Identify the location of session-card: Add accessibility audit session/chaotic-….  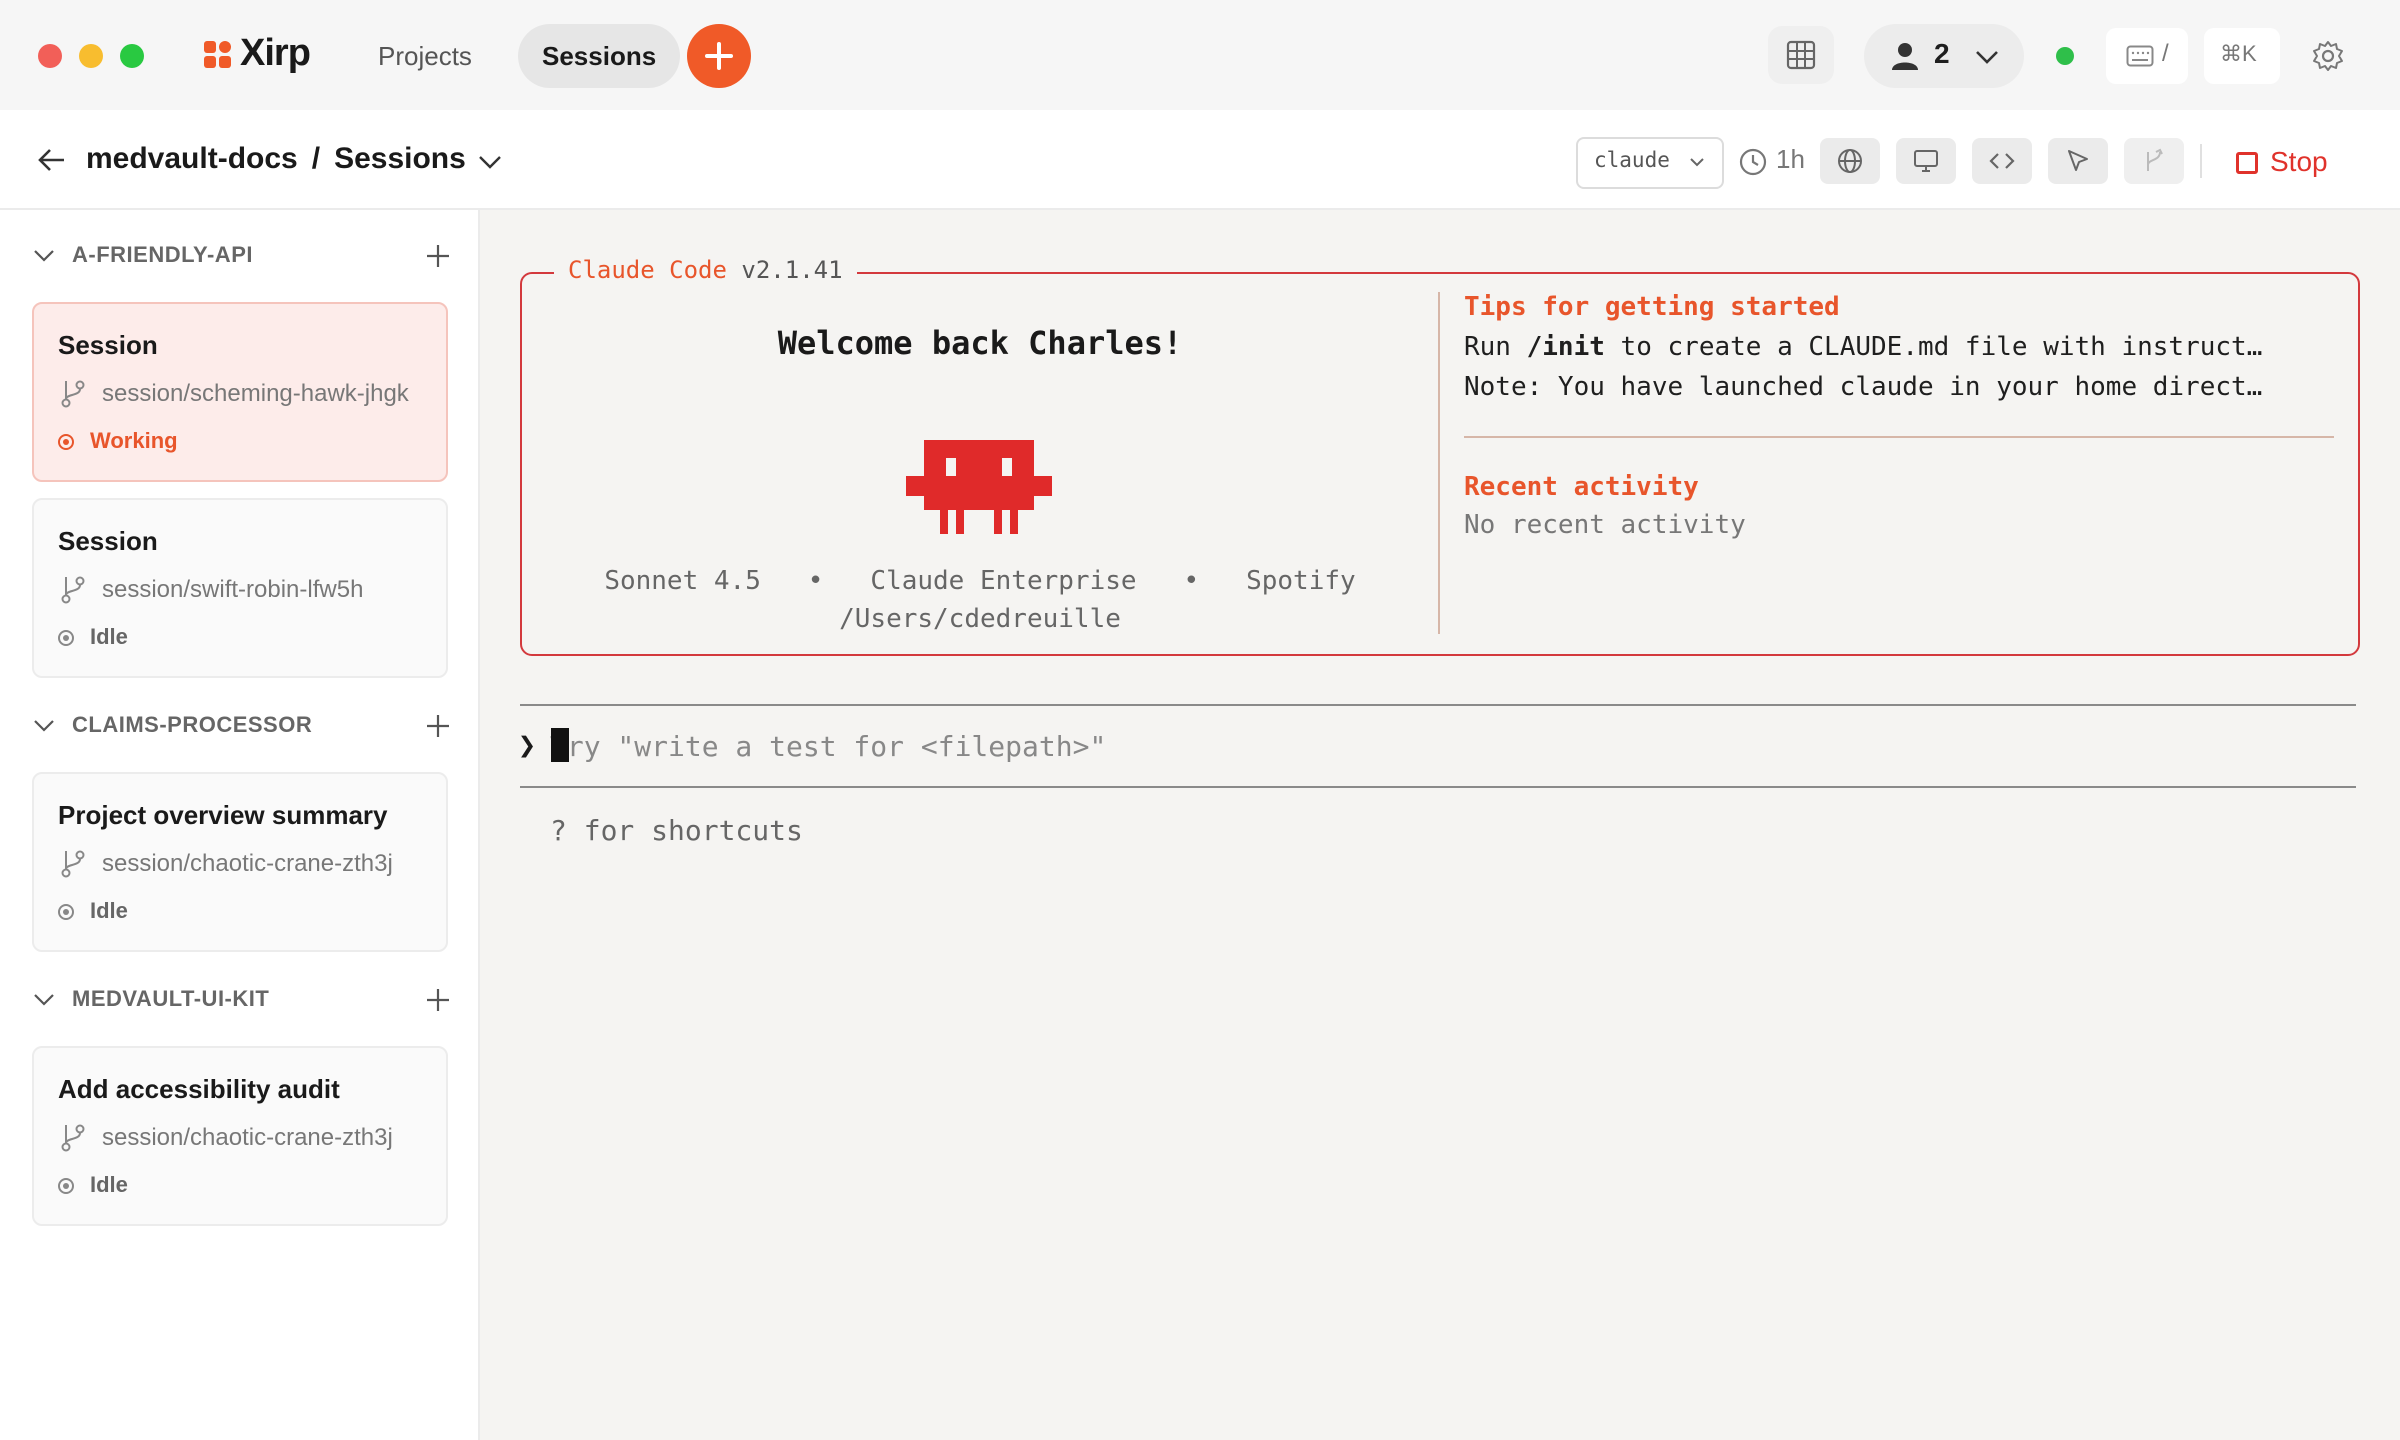
(240, 1136).